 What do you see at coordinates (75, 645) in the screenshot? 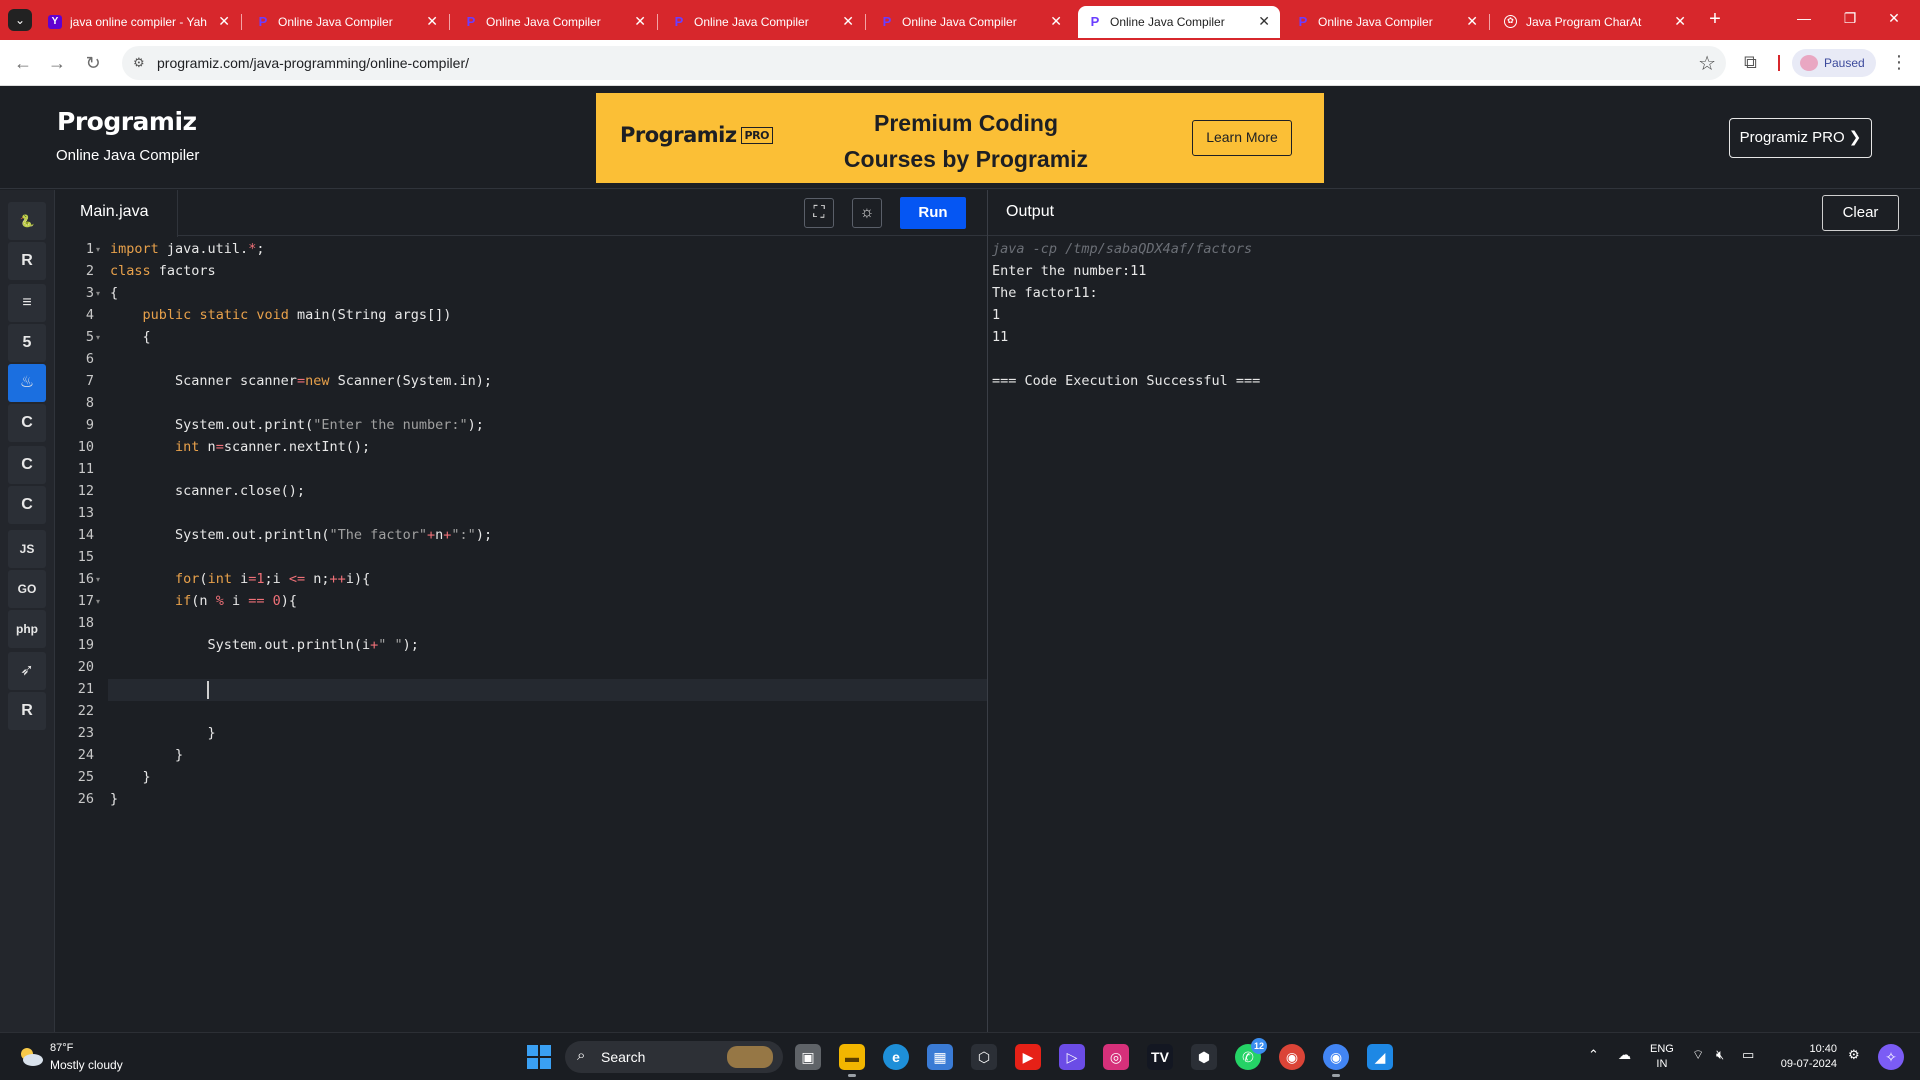
I see `line-number: 19` at bounding box center [75, 645].